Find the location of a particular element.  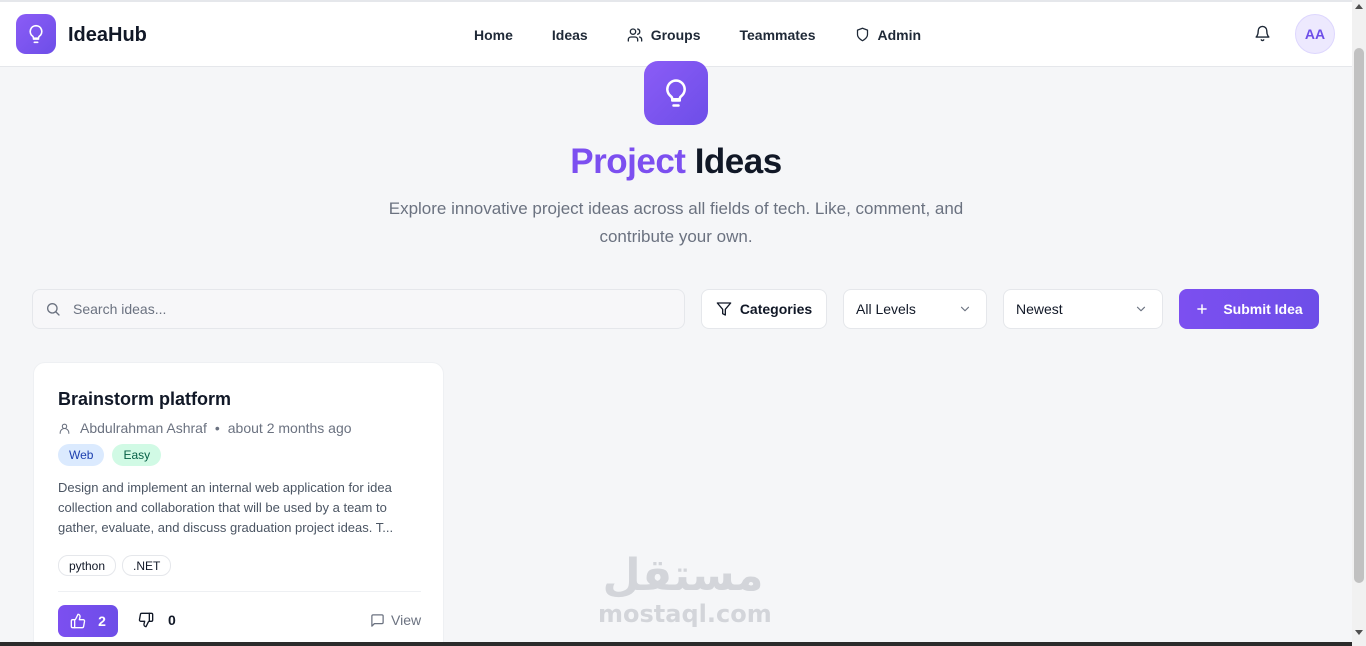

notifications-button is located at coordinates (1262, 36).